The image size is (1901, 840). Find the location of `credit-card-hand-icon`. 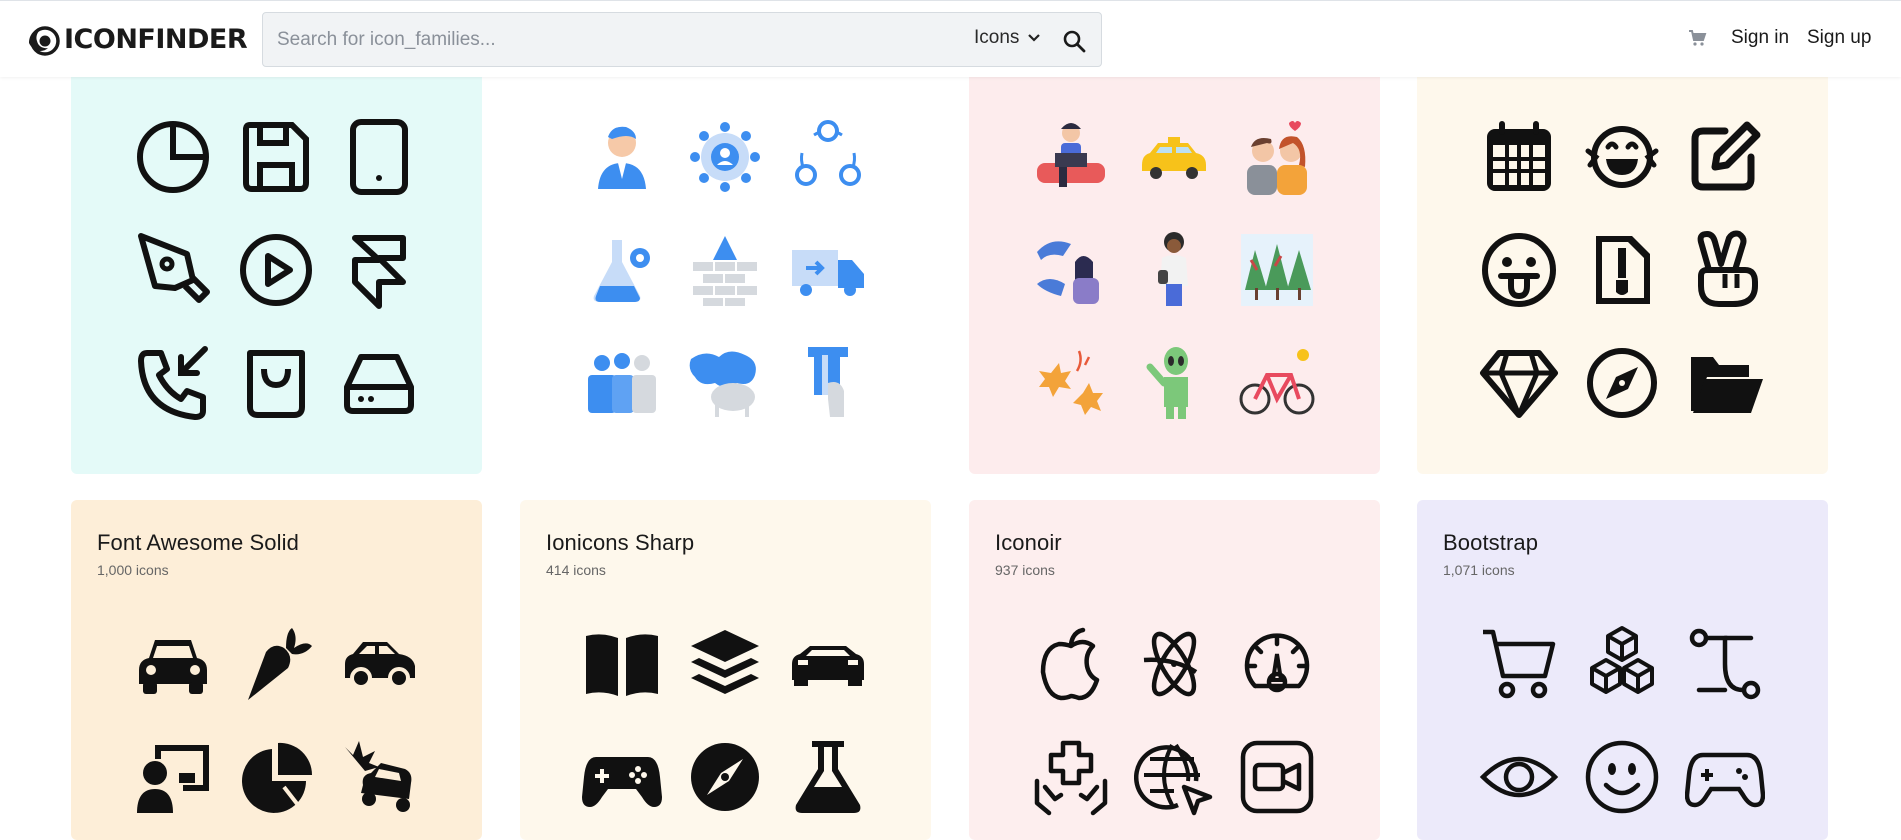

credit-card-hand-icon is located at coordinates (828, 383).